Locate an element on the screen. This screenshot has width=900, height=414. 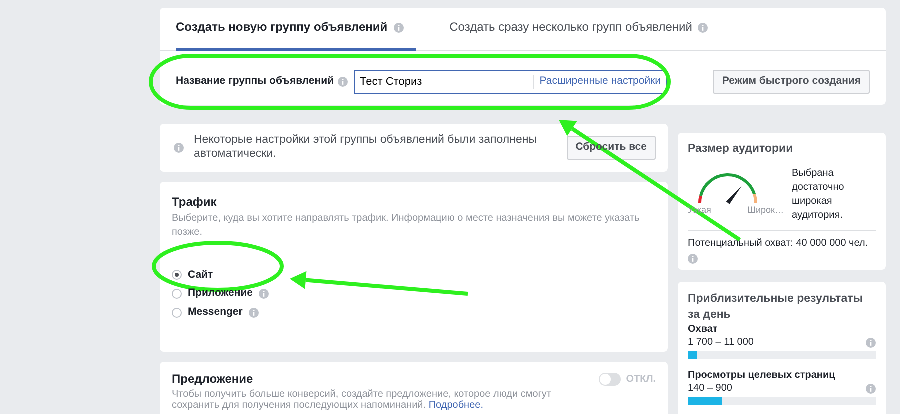
option-label: Приложение is located at coordinates (221, 294).